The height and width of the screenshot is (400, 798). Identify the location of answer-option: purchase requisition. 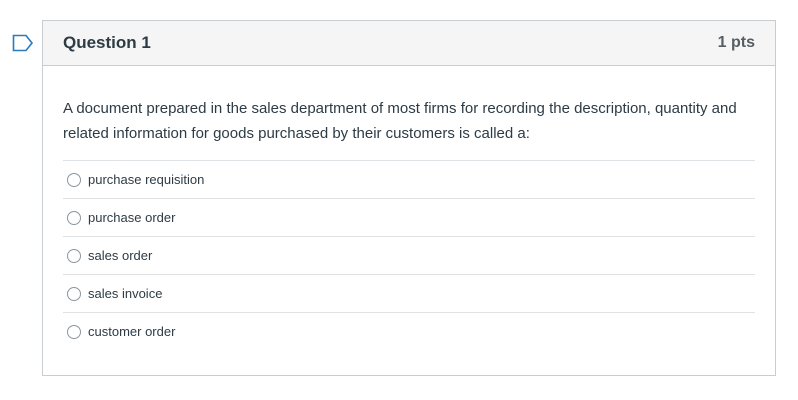
(409, 179).